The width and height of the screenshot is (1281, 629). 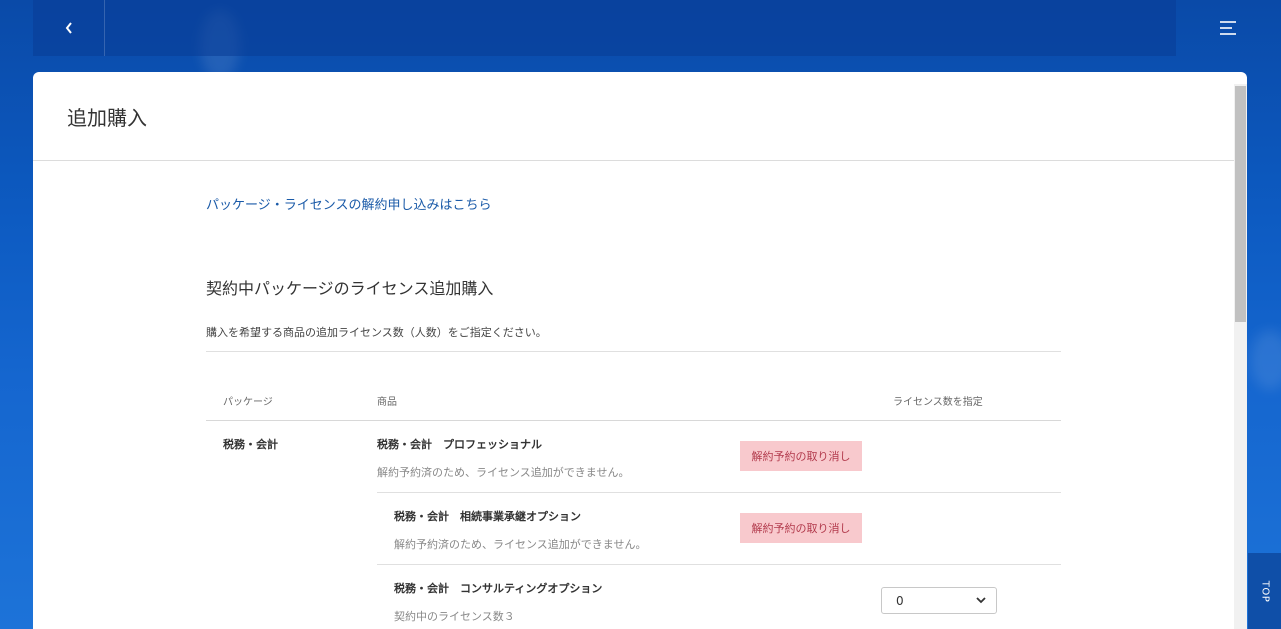 I want to click on chevron-down-icon, so click(x=981, y=600).